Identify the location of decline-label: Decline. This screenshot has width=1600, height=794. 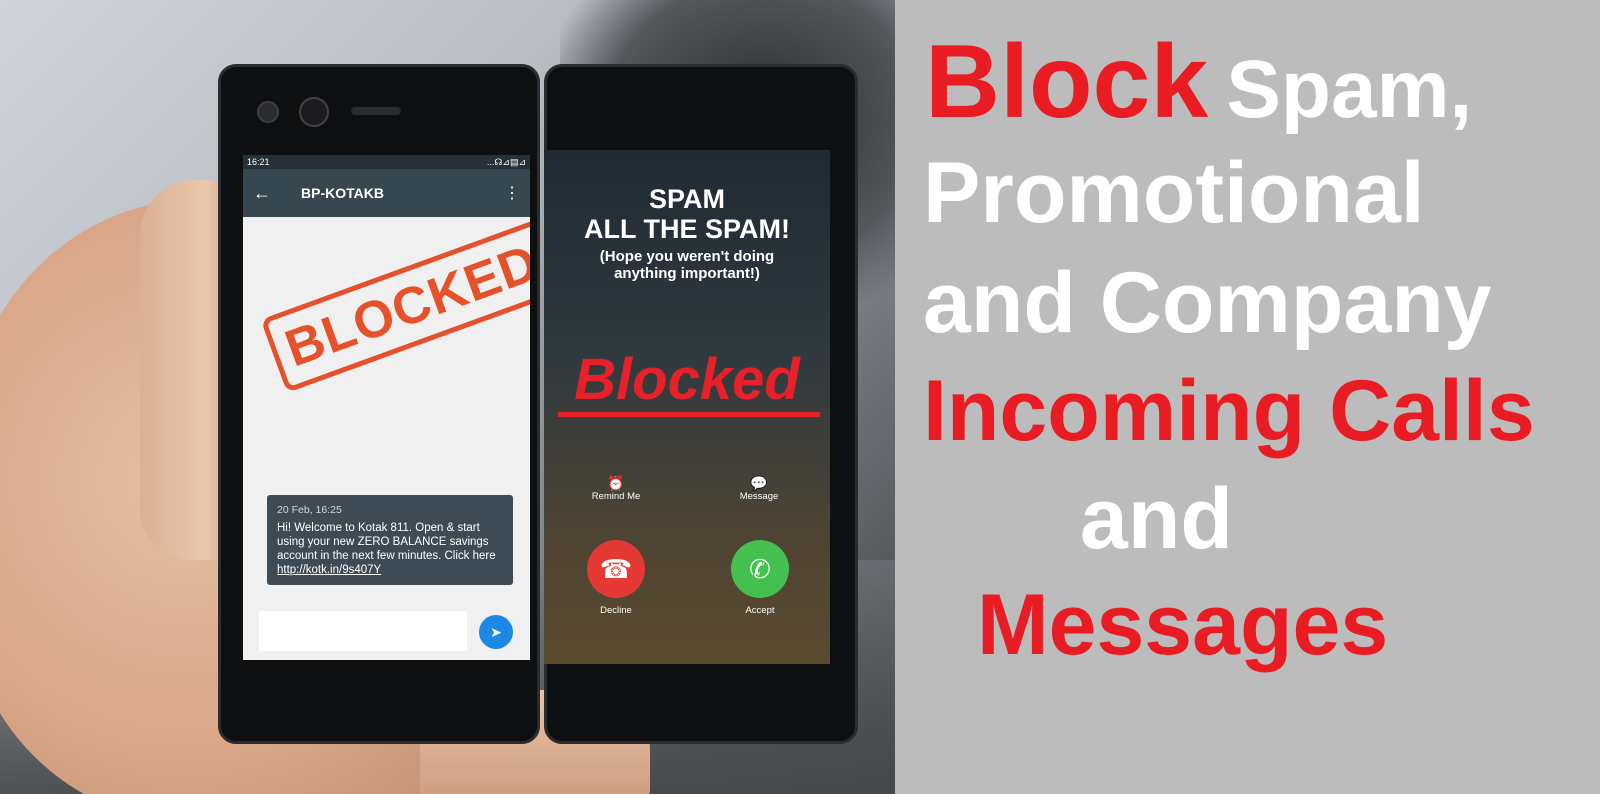
(616, 610).